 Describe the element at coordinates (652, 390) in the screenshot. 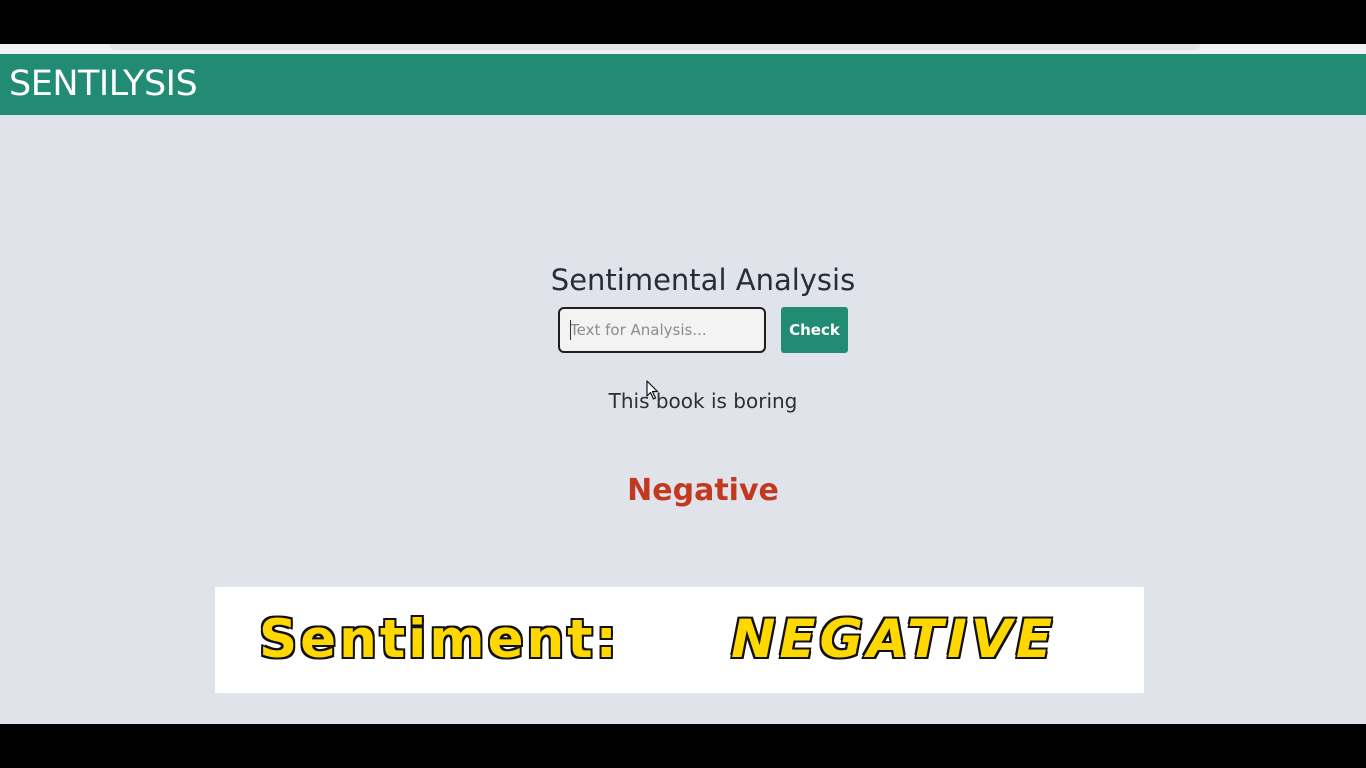

I see `mouse-pointer-icon` at that location.